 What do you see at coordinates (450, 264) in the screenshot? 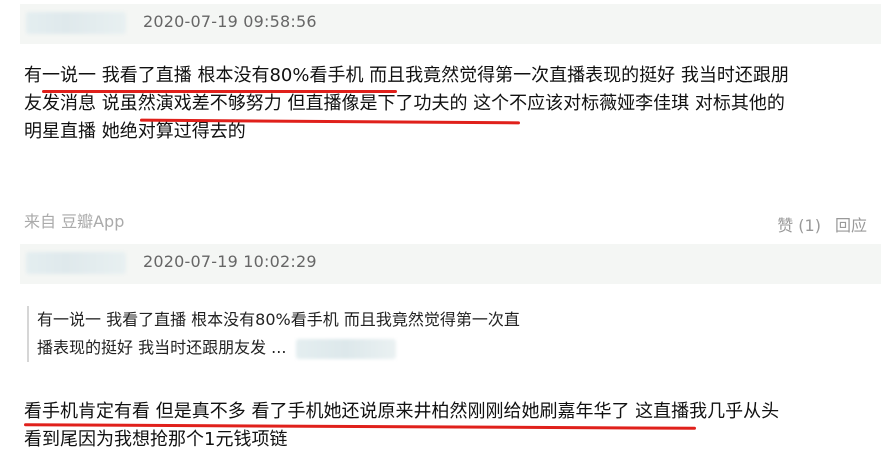
I see `comment-header: 2020-07-19 10:02:29` at bounding box center [450, 264].